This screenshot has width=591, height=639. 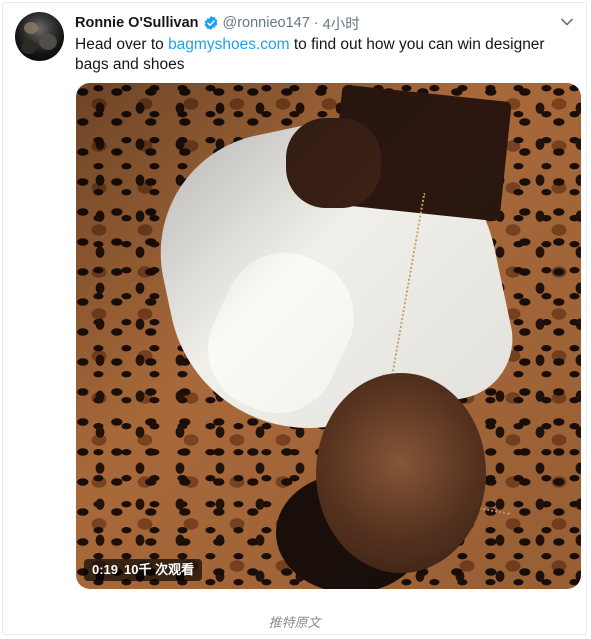 What do you see at coordinates (228, 44) in the screenshot?
I see `tweet-link: bagmyshoes.com` at bounding box center [228, 44].